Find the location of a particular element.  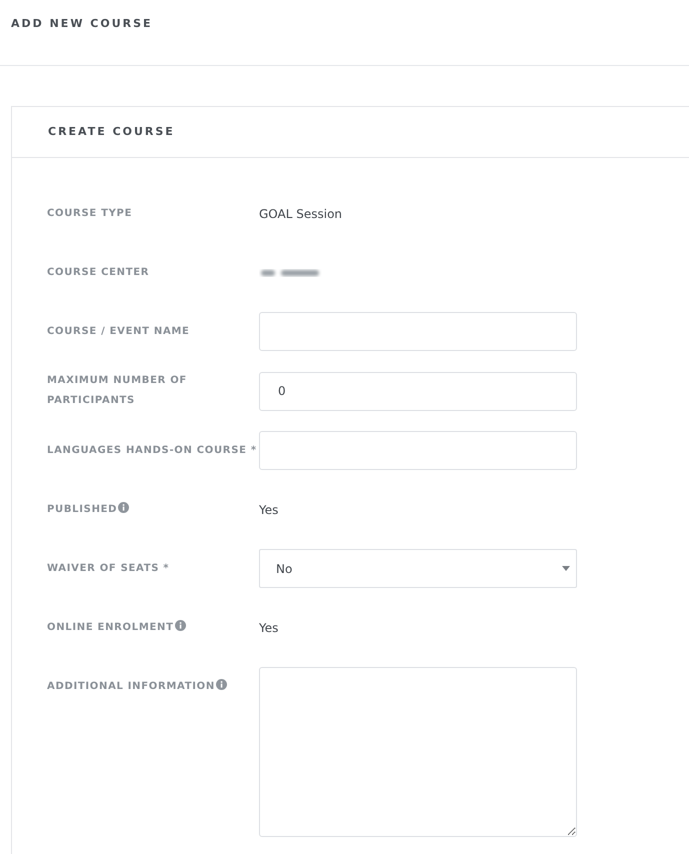

card-title: CREATE COURSE is located at coordinates (111, 132).